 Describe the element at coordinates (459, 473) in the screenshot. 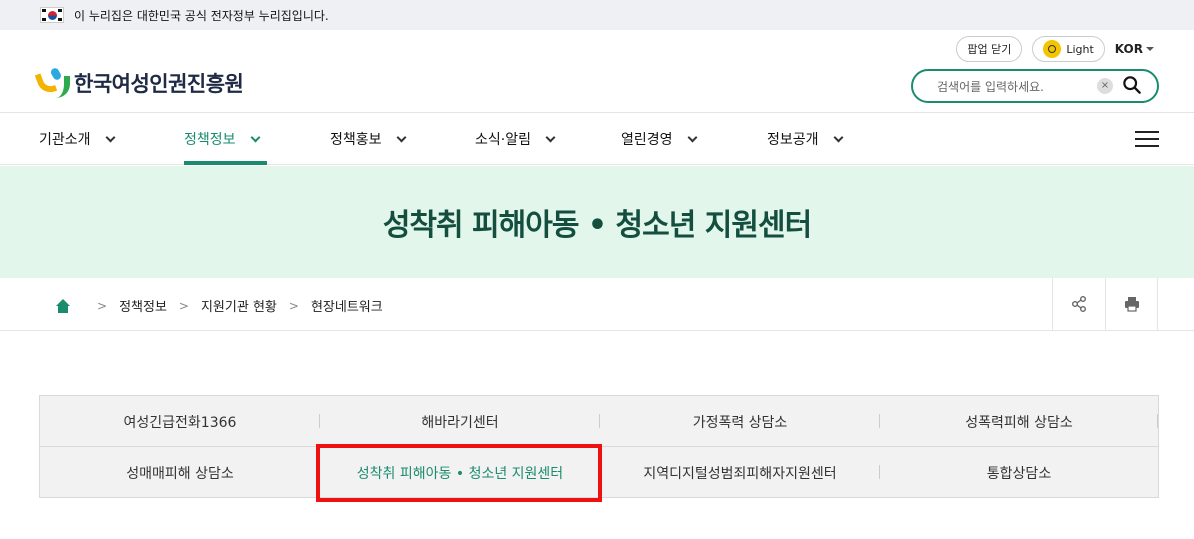

I see `selection-highlight` at that location.